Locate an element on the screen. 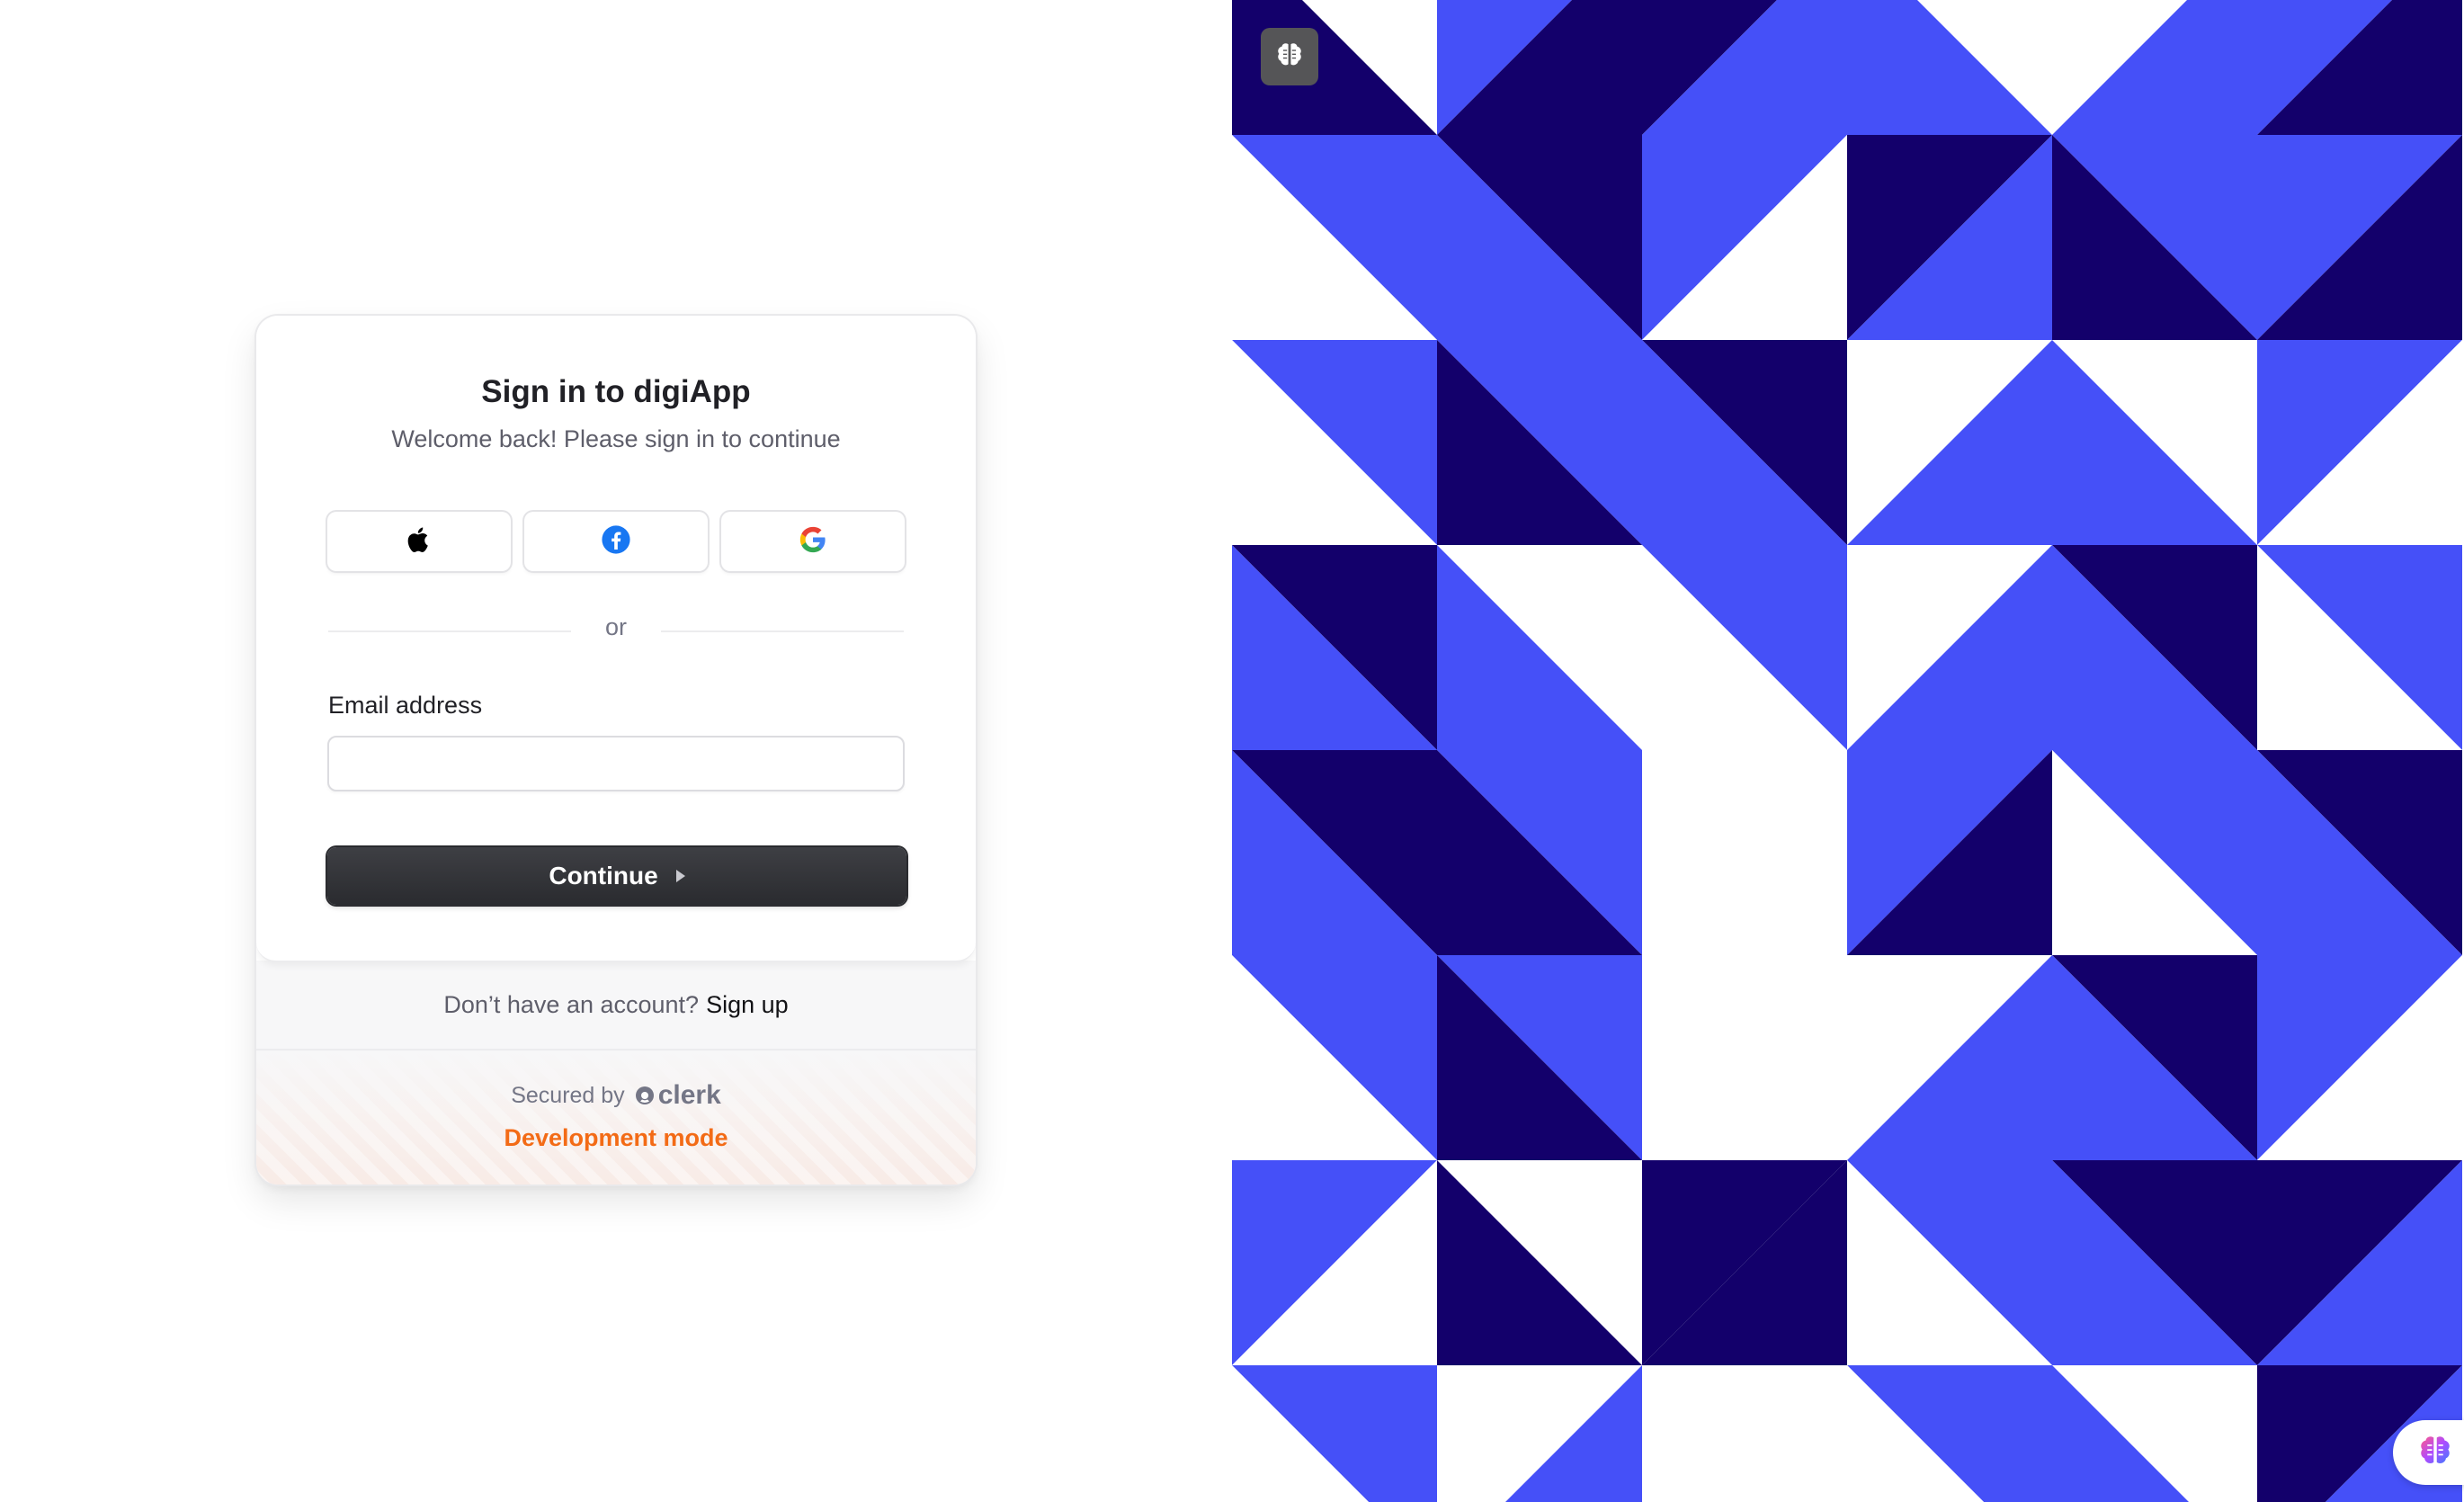  clerk-icon is located at coordinates (645, 1095).